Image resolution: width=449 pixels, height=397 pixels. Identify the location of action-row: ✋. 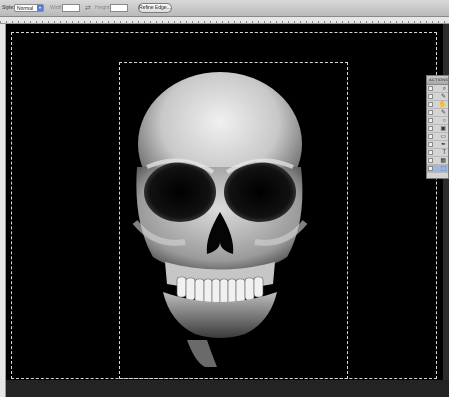
(437, 105).